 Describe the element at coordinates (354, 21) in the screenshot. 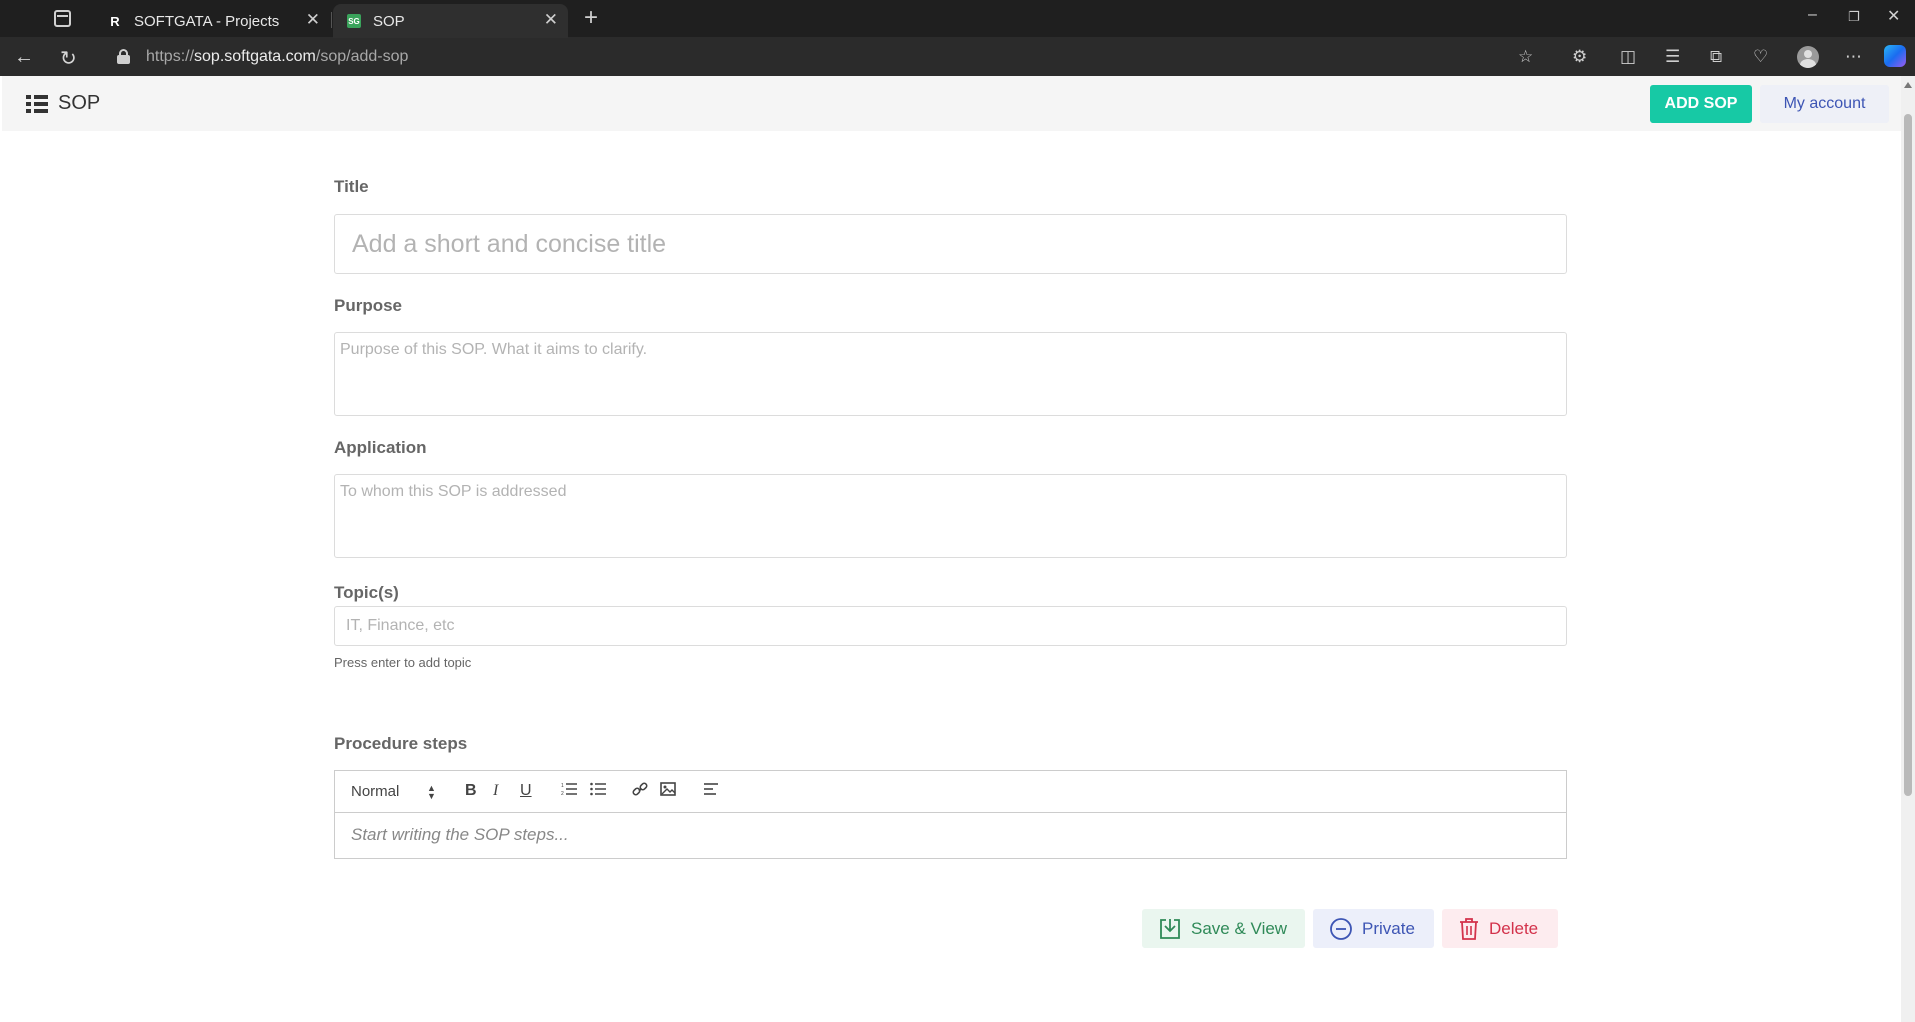

I see `sop-favicon-icon: SG` at that location.